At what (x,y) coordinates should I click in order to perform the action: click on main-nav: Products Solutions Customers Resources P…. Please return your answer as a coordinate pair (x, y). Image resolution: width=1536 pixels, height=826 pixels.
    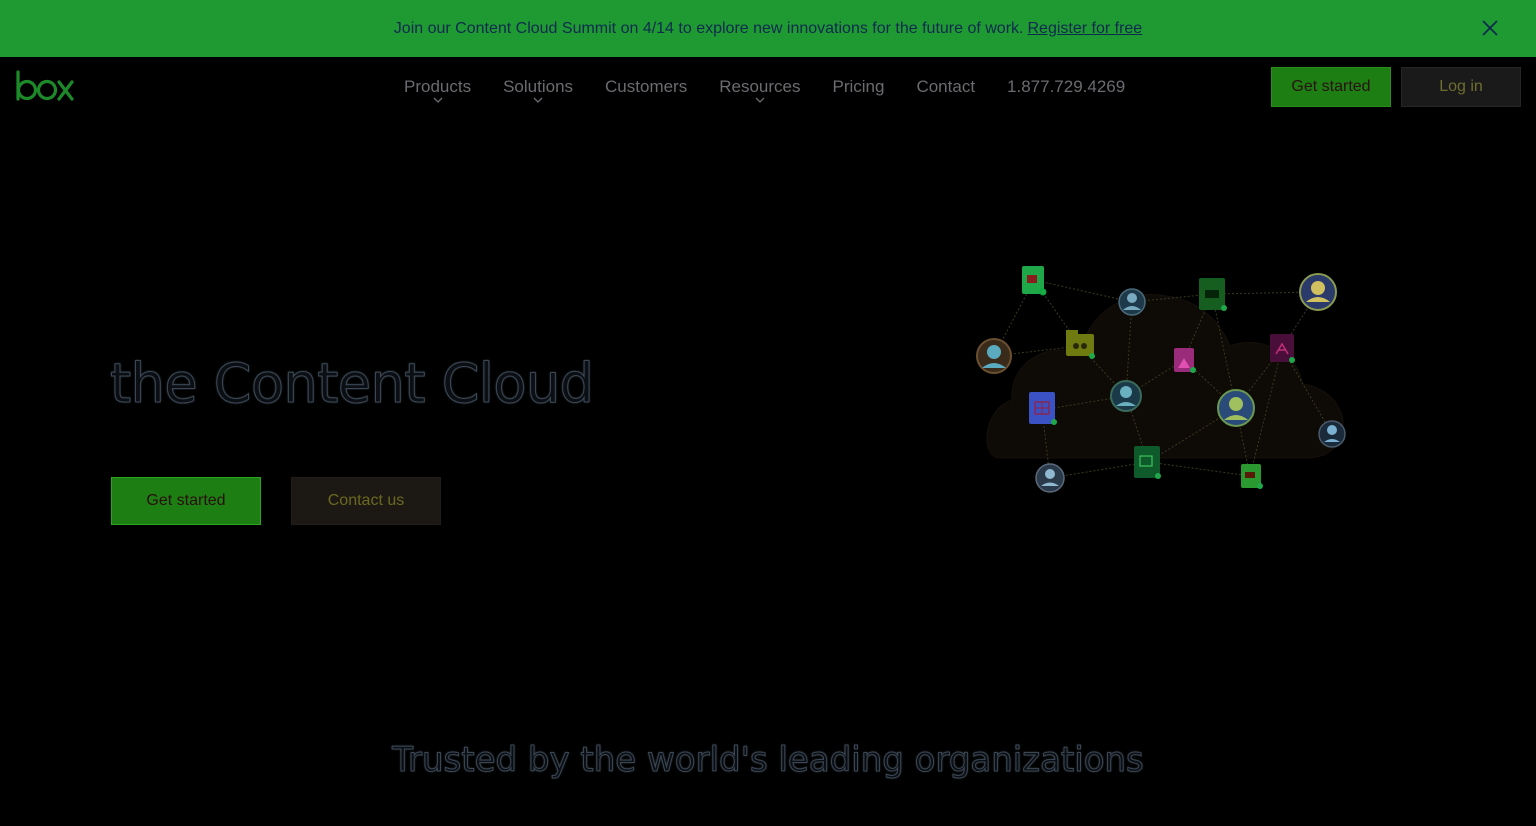
    Looking at the image, I should click on (764, 87).